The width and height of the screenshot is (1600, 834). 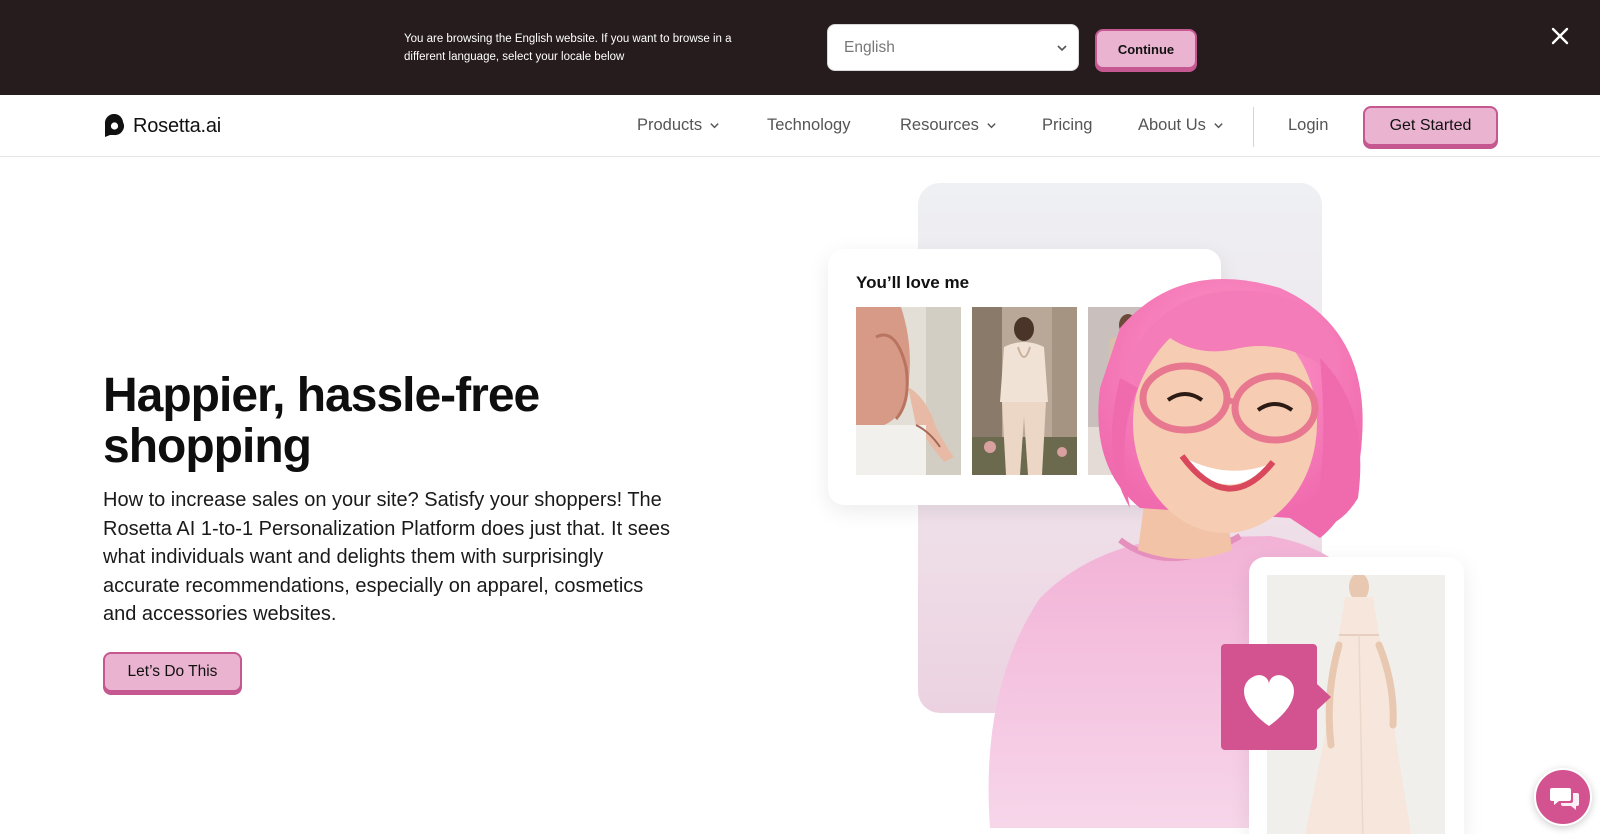 I want to click on hero-title: Happier, hassle-free shopping, so click(x=321, y=421).